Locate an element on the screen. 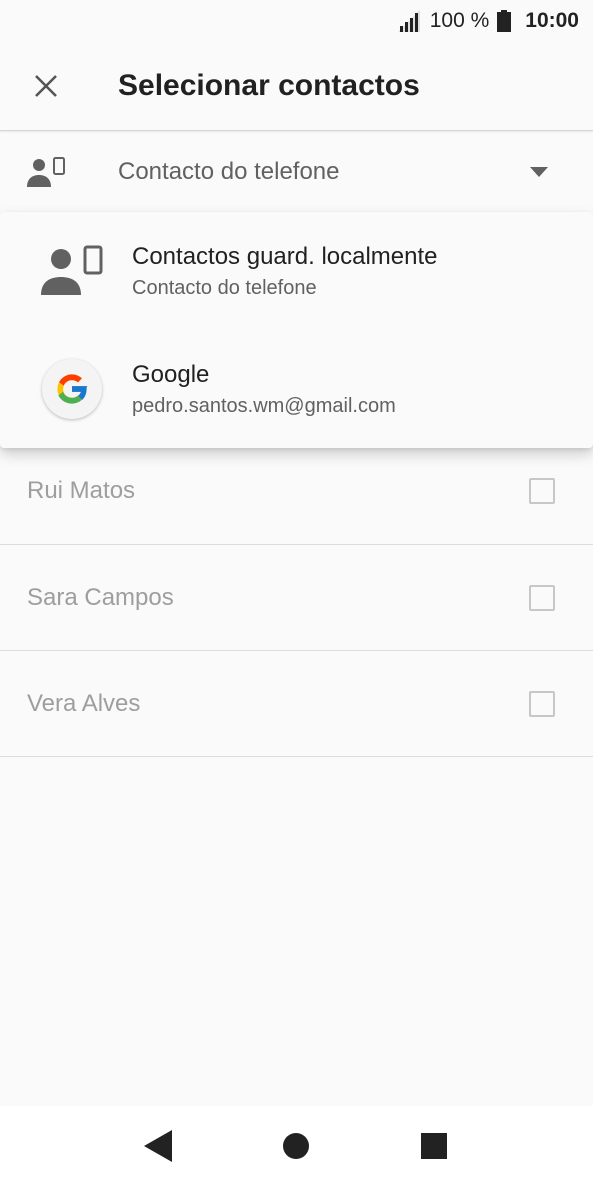  account-selector: Contacto do telefone is located at coordinates (296, 172).